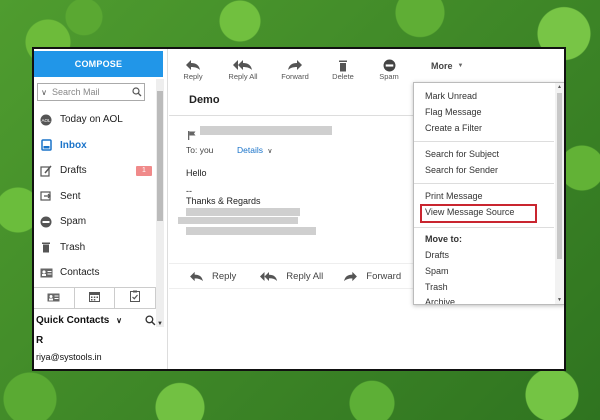 This screenshot has width=600, height=420. I want to click on aol-icon: AOL, so click(46, 120).